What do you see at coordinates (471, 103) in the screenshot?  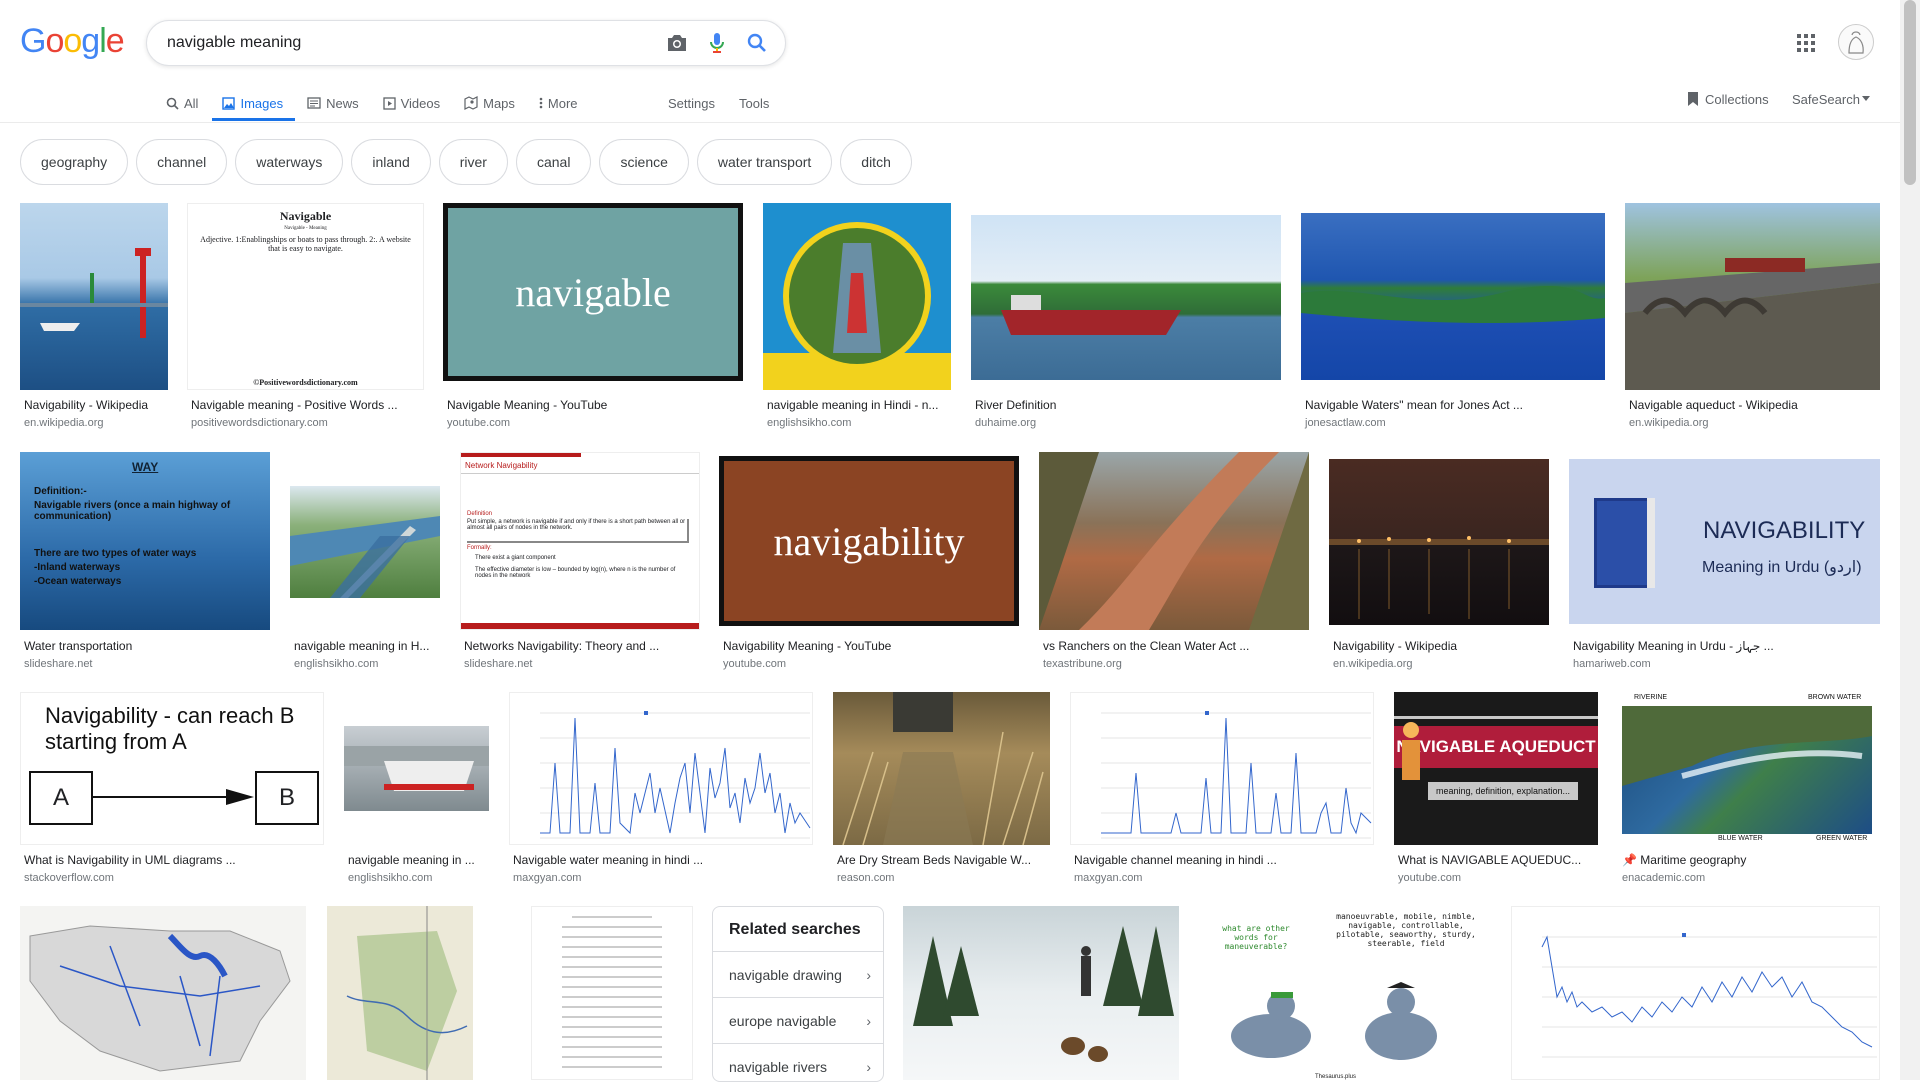 I see `map-icon` at bounding box center [471, 103].